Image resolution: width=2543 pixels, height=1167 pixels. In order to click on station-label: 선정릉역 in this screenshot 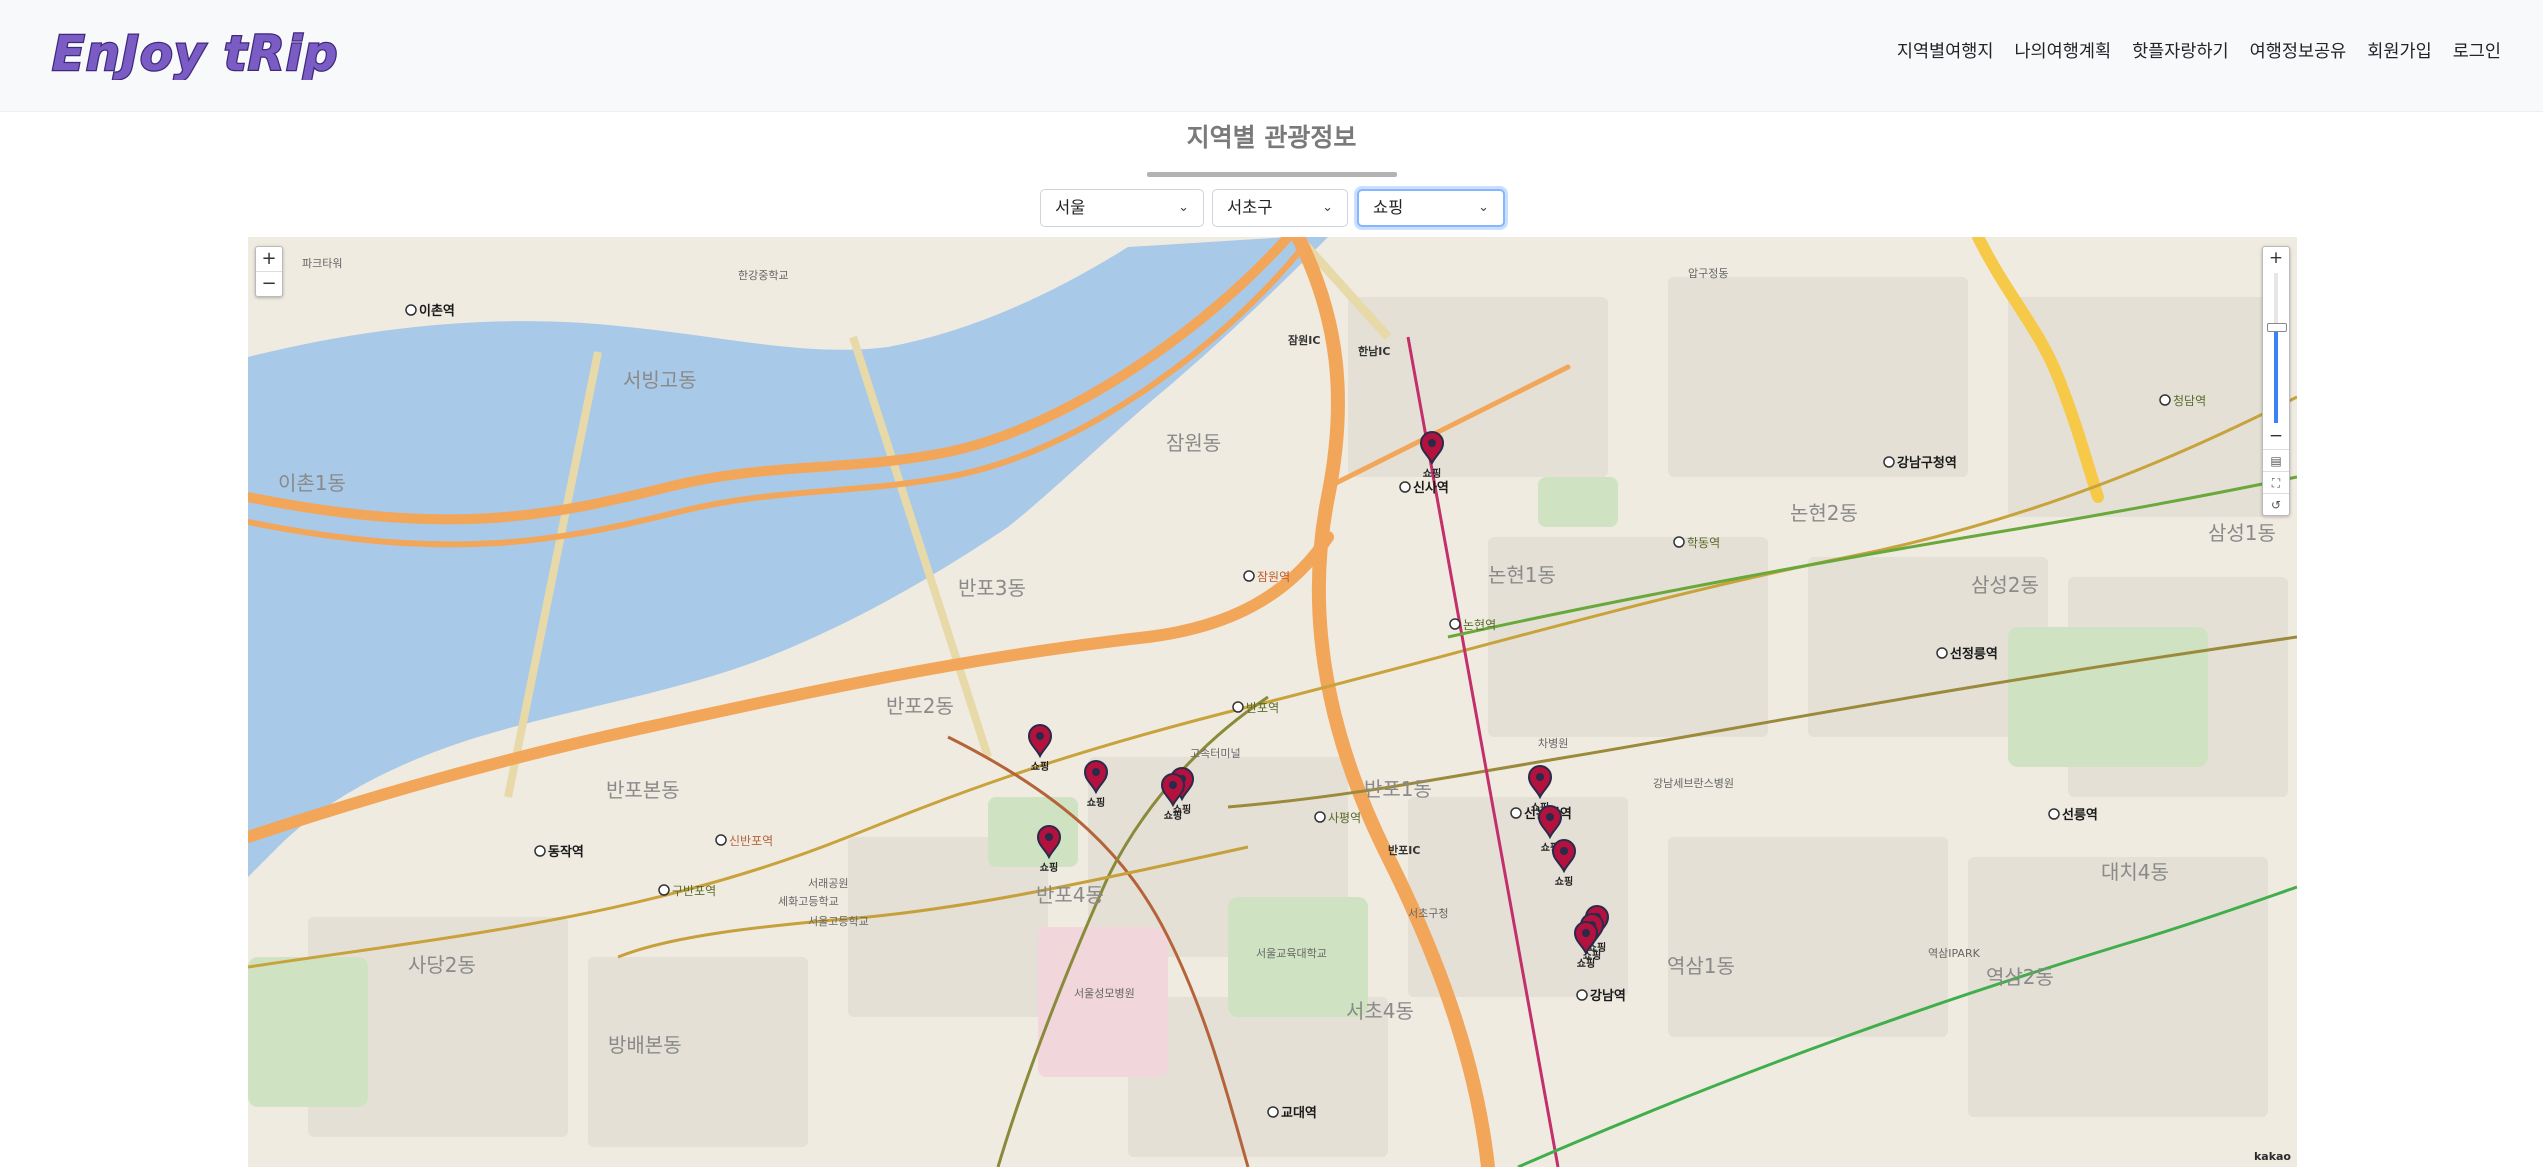, I will do `click(1974, 654)`.